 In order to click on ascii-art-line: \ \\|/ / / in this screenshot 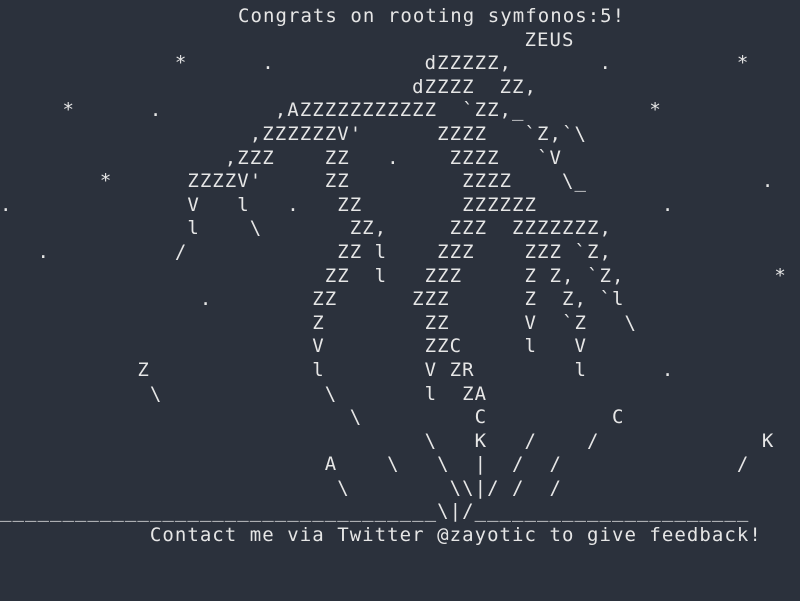, I will do `click(281, 487)`.